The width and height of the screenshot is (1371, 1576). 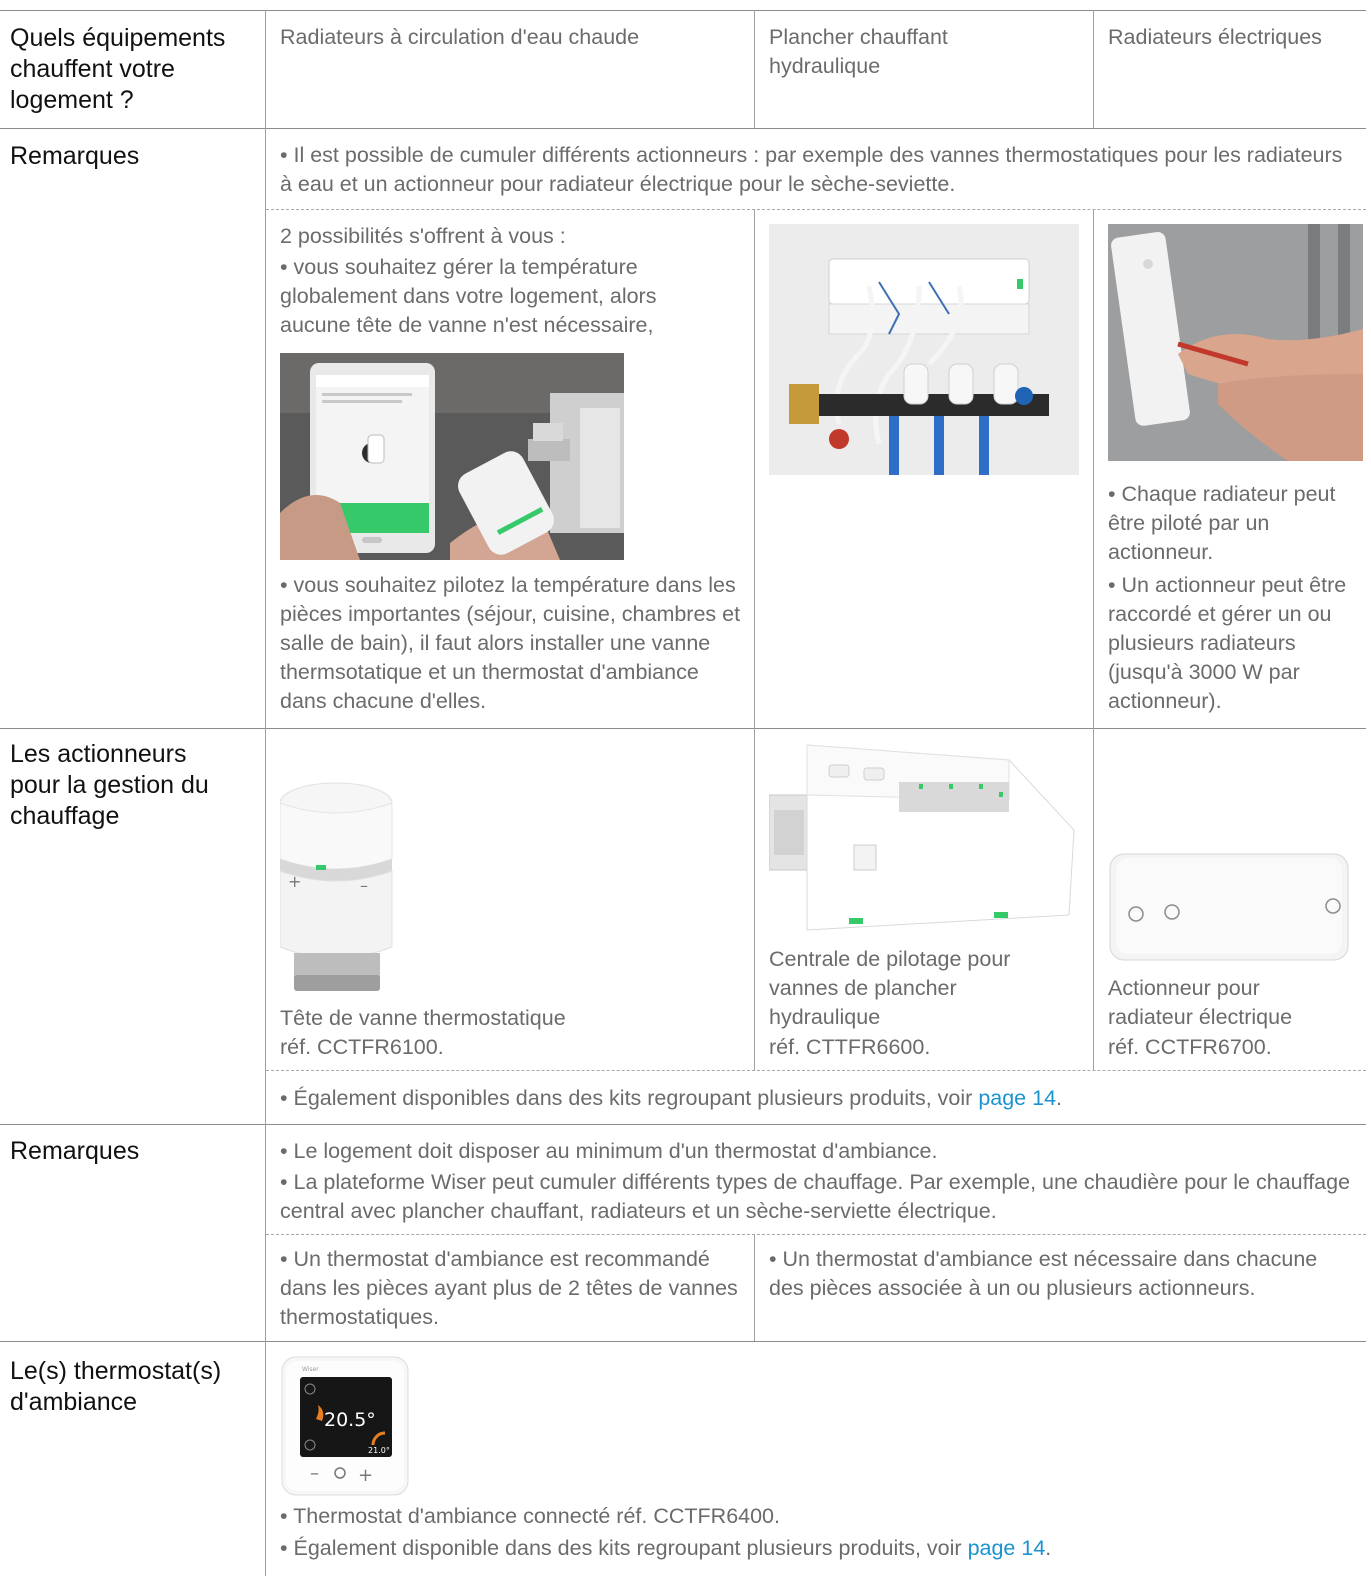 I want to click on col-divider-b-remarks1, so click(x=1093, y=469).